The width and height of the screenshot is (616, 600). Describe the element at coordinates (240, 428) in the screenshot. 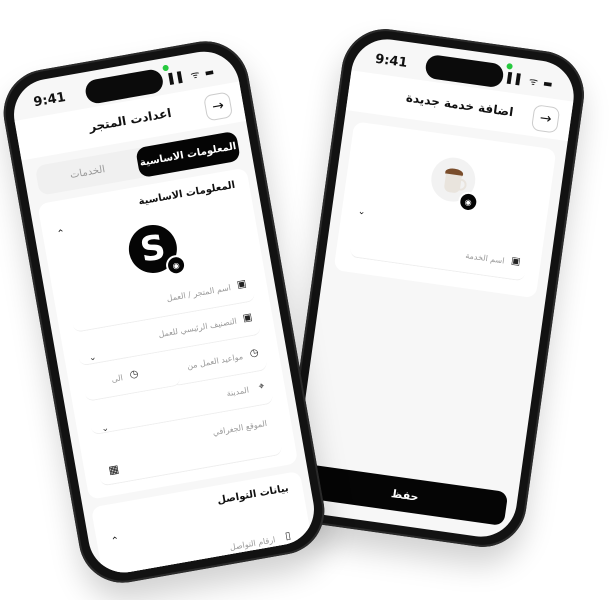

I see `location-label: الموقع الجغرافي` at that location.